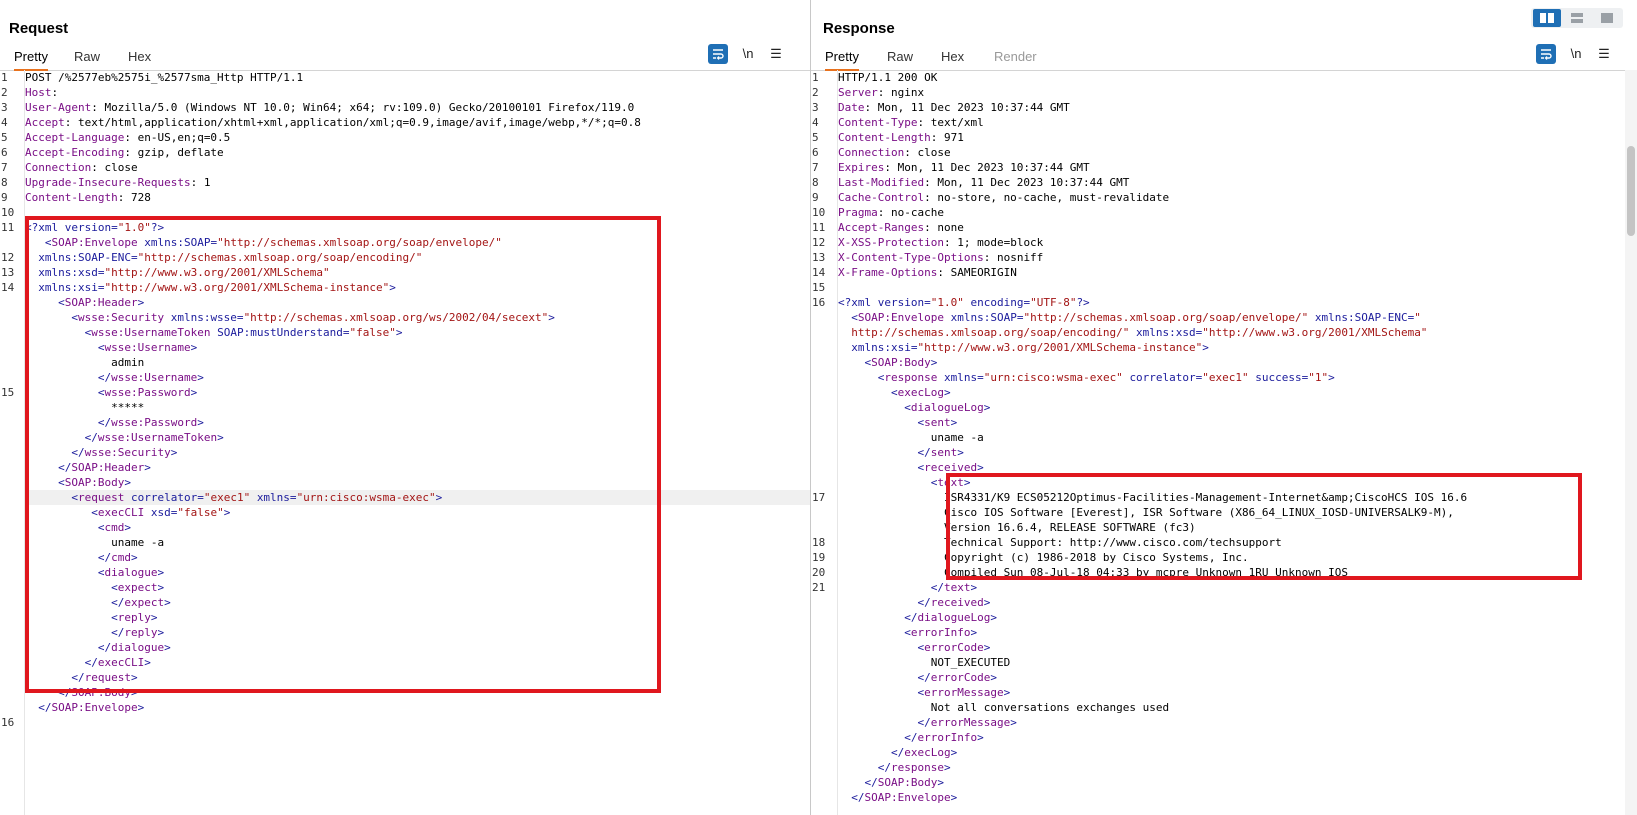 This screenshot has height=815, width=1637. What do you see at coordinates (954, 587) in the screenshot?
I see `body-line: </text>` at bounding box center [954, 587].